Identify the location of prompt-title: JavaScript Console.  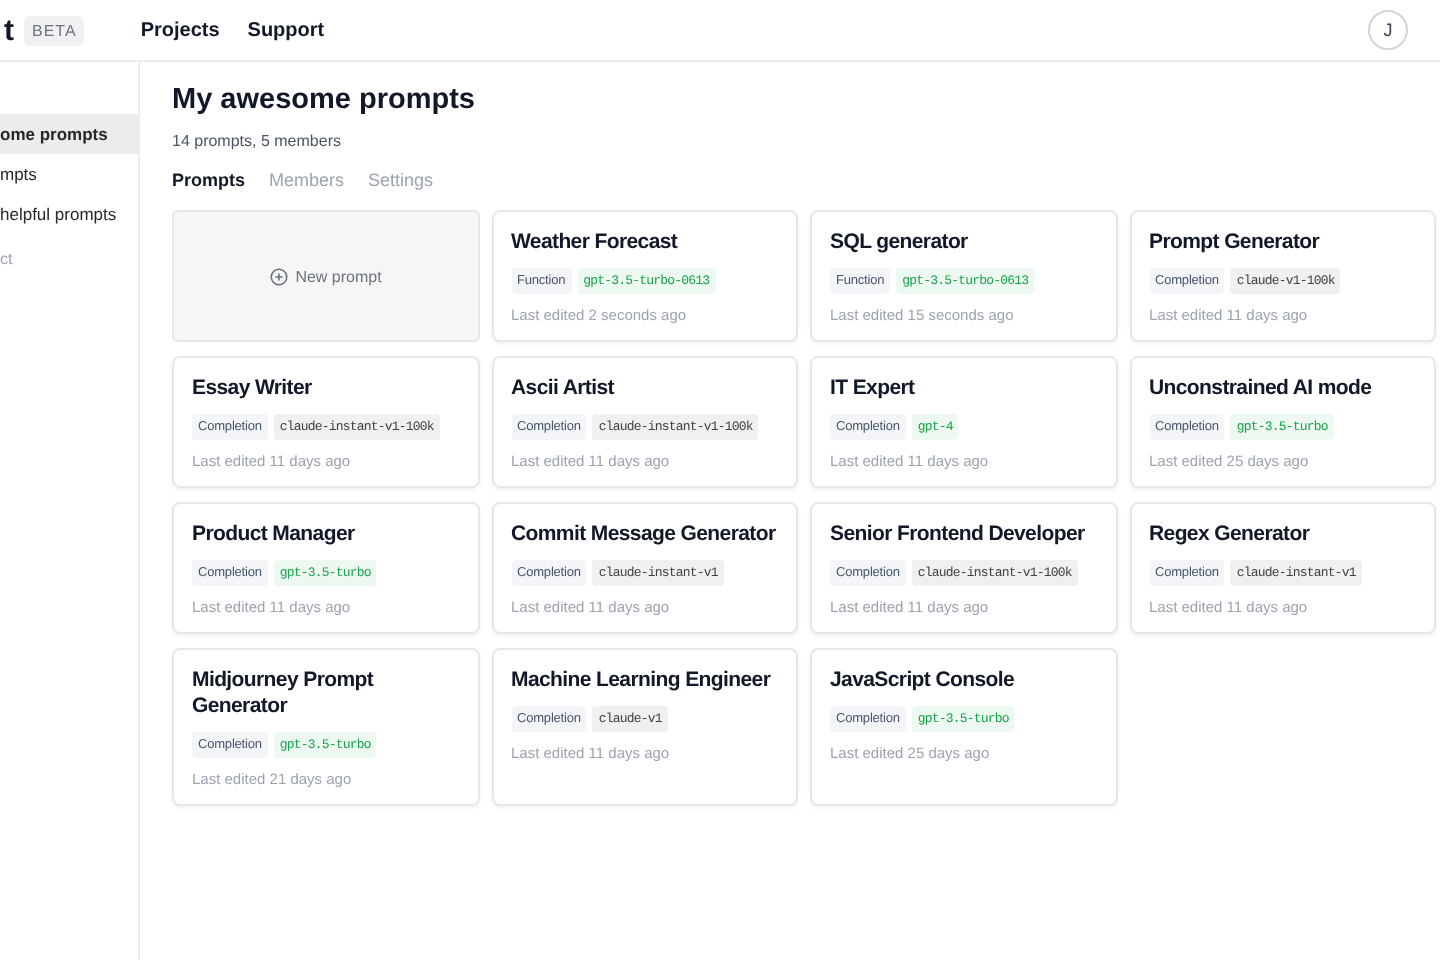
(923, 681).